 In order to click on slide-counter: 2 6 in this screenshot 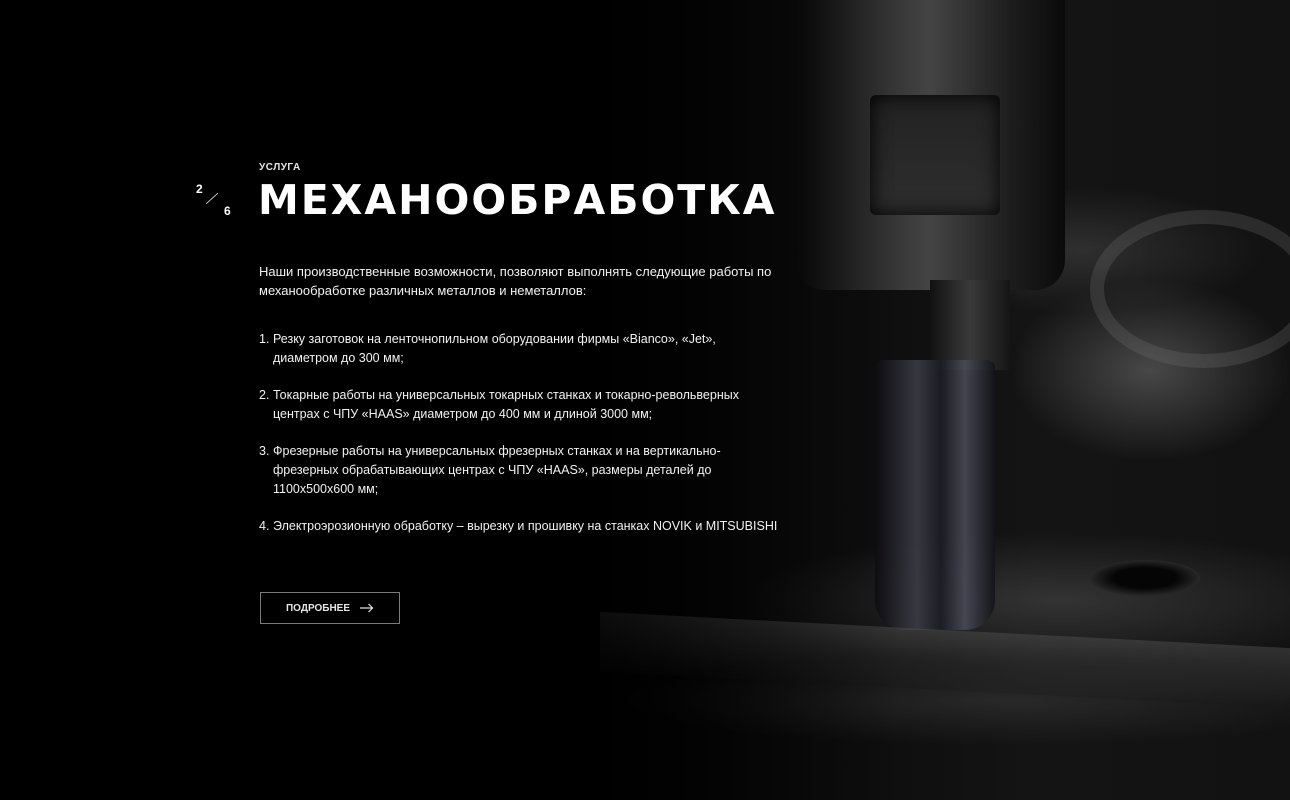, I will do `click(216, 200)`.